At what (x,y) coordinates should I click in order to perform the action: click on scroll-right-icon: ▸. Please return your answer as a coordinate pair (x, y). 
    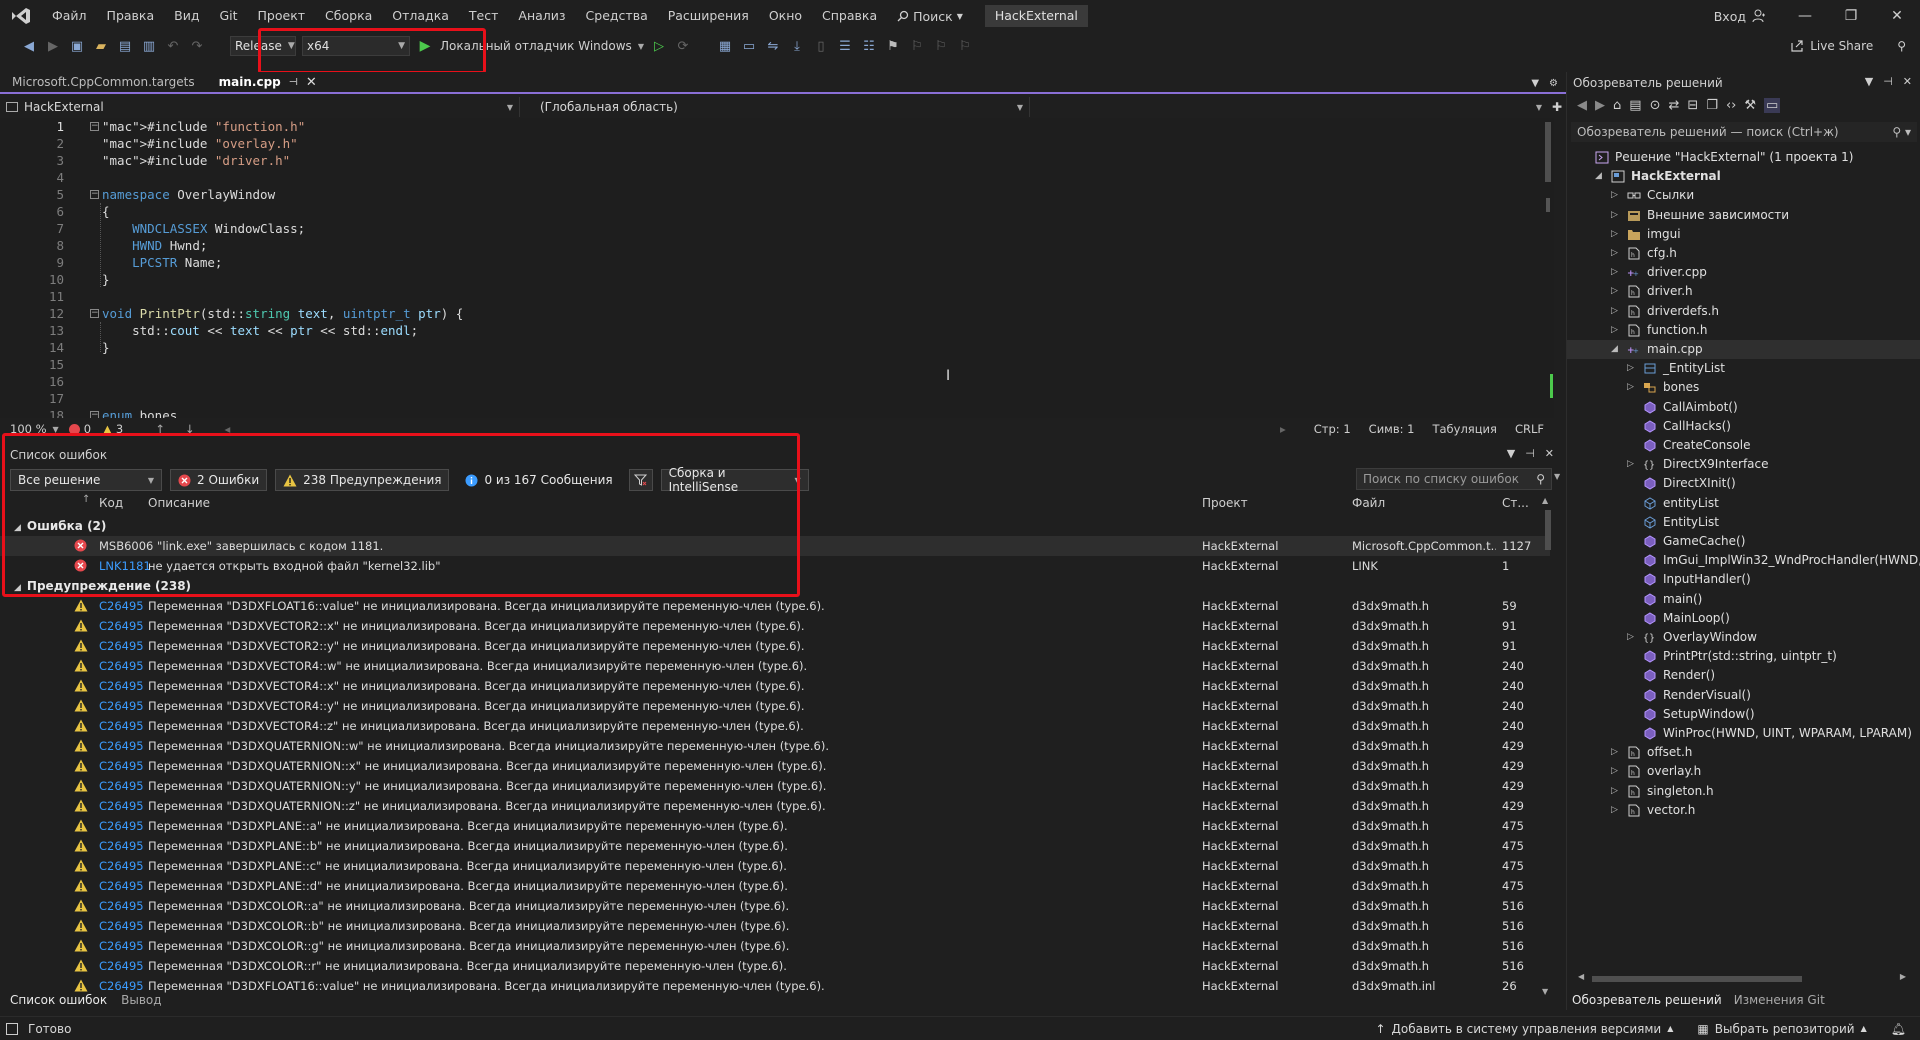
    Looking at the image, I should click on (1283, 429).